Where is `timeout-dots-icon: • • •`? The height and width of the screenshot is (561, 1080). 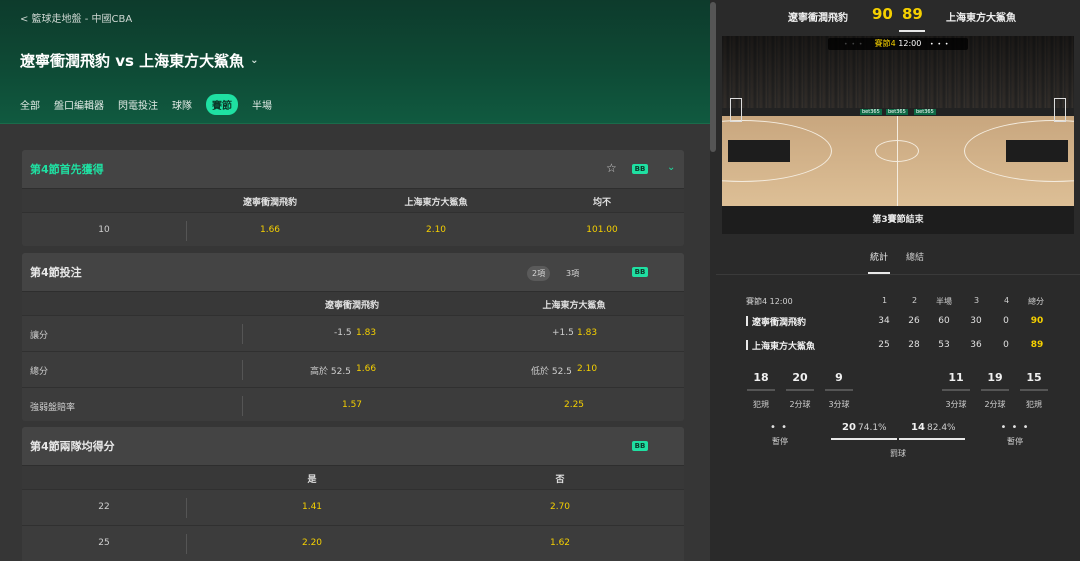
timeout-dots-icon: • • • is located at coordinates (940, 44).